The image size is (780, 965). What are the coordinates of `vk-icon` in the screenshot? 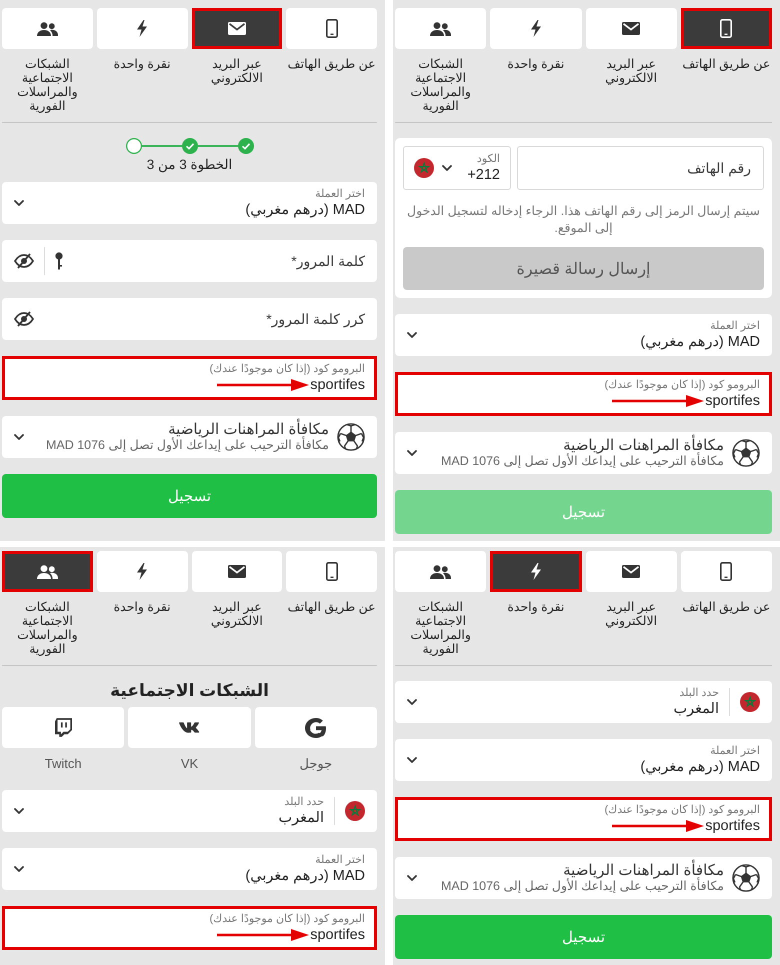 It's located at (189, 728).